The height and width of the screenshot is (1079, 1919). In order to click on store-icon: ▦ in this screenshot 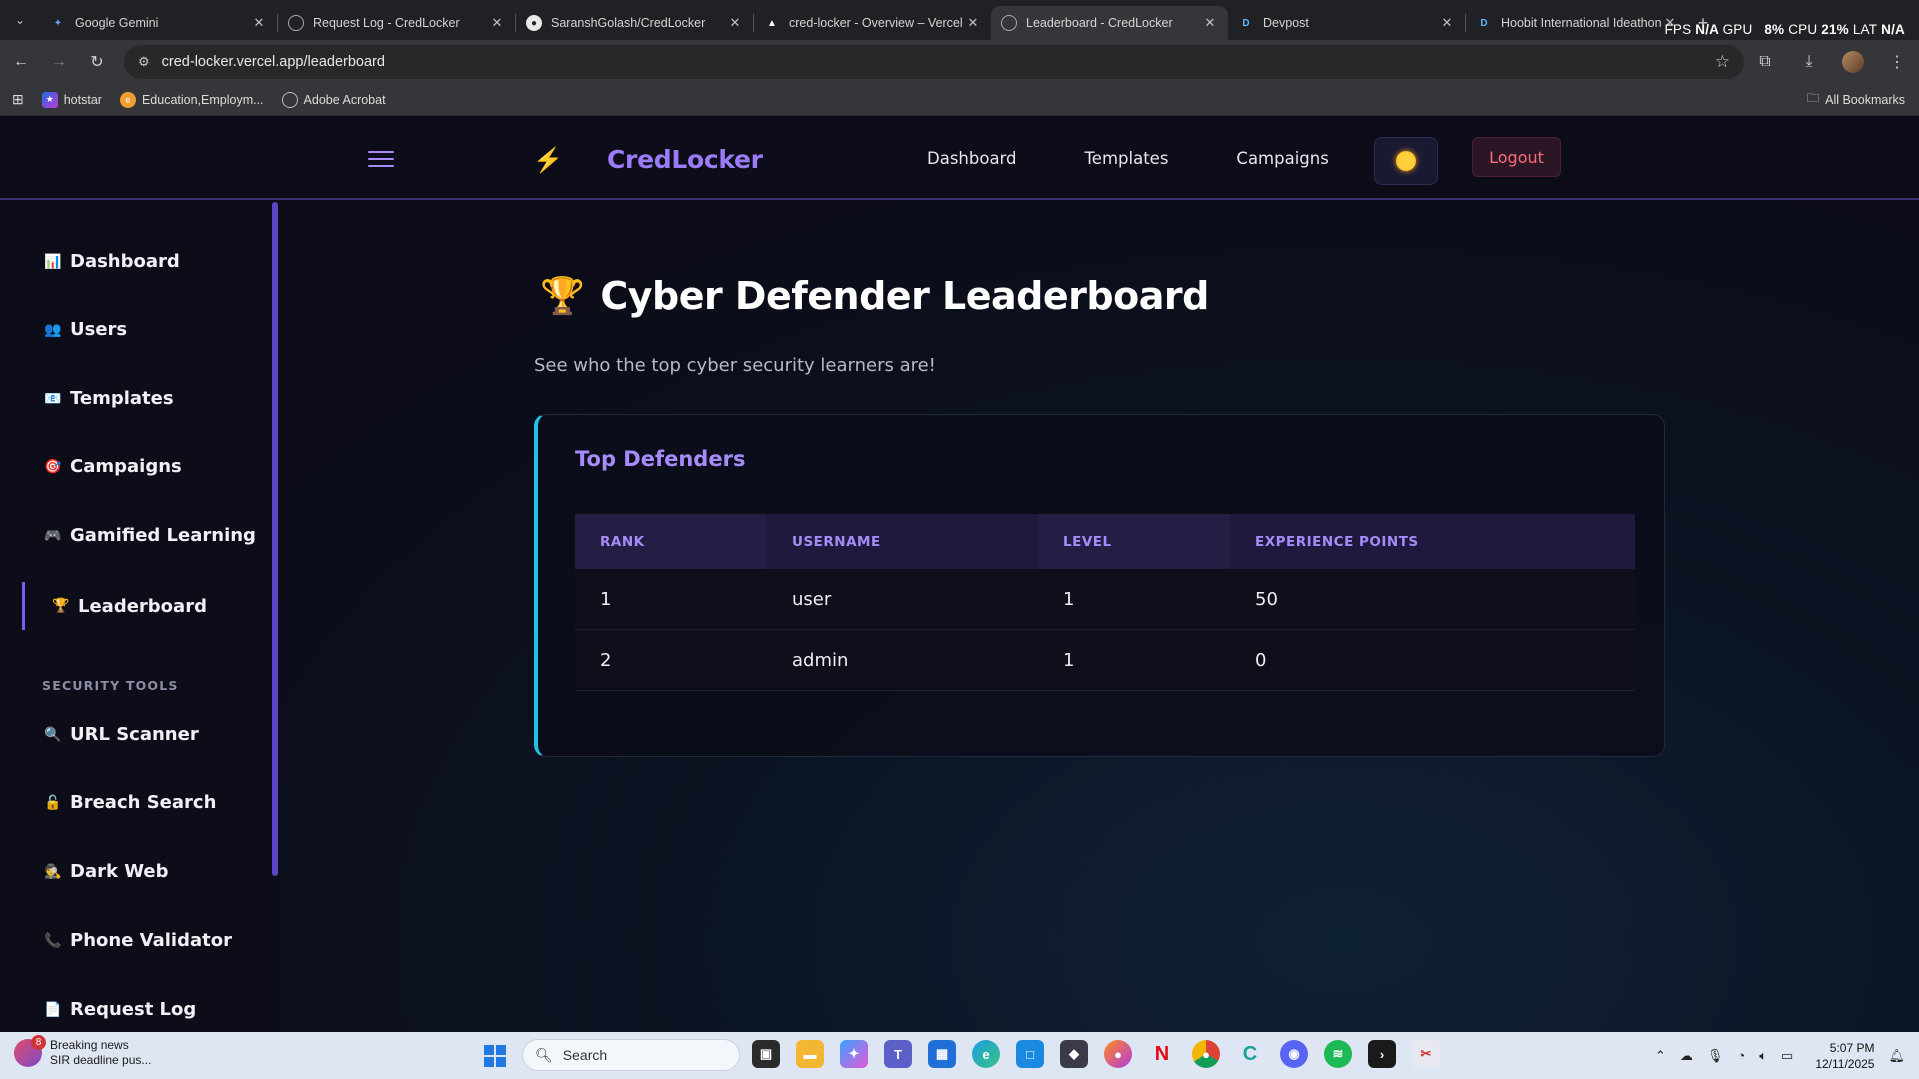, I will do `click(942, 1054)`.